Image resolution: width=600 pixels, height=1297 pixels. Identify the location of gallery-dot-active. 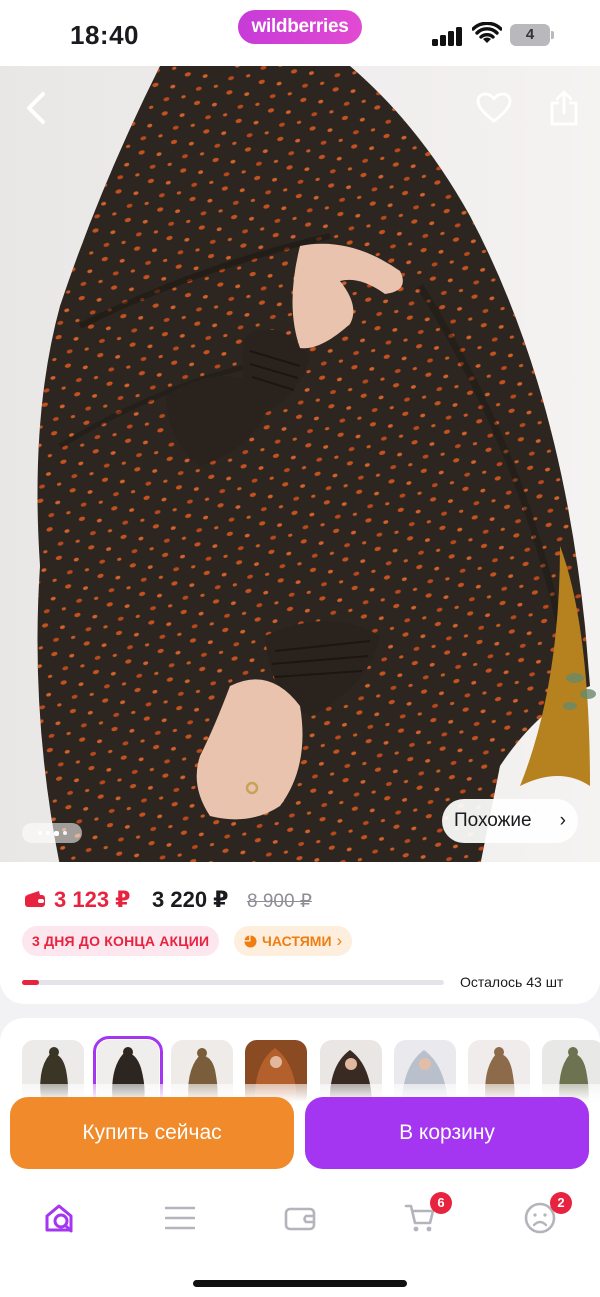
(56, 833).